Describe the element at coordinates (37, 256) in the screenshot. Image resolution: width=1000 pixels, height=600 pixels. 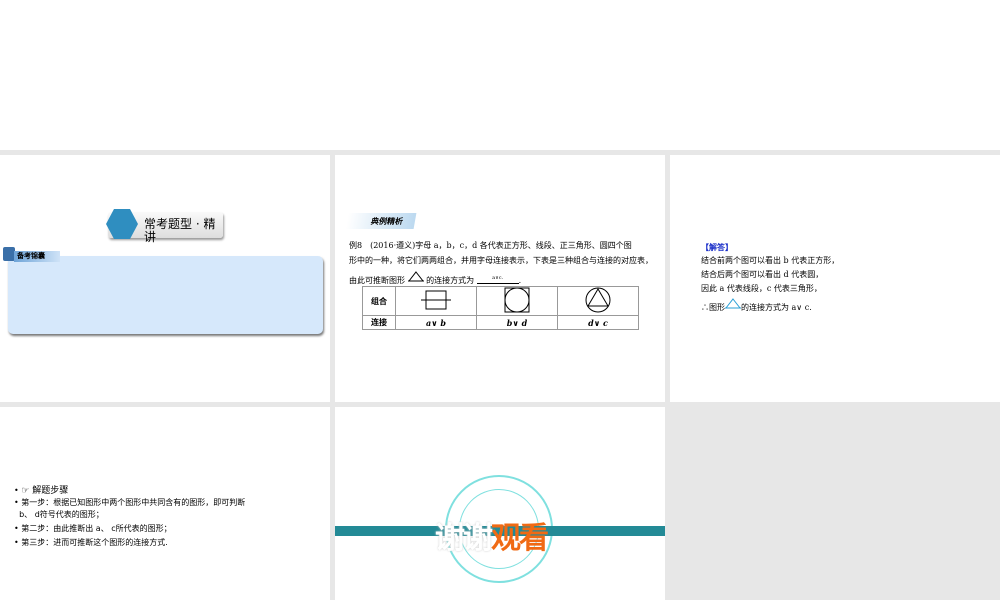
I see `tips-tag: 备考锦囊` at that location.